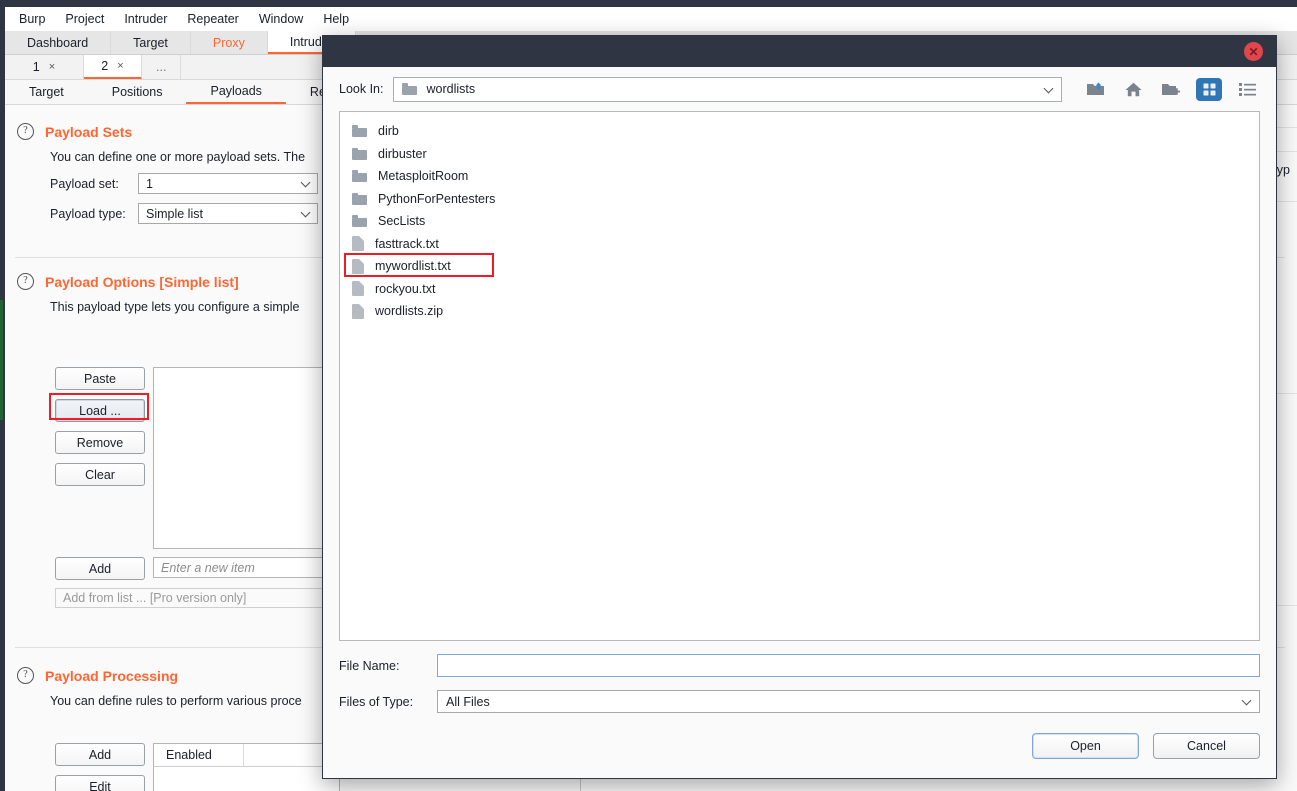  Describe the element at coordinates (246, 755) in the screenshot. I see `table-header-row: Enabled` at that location.